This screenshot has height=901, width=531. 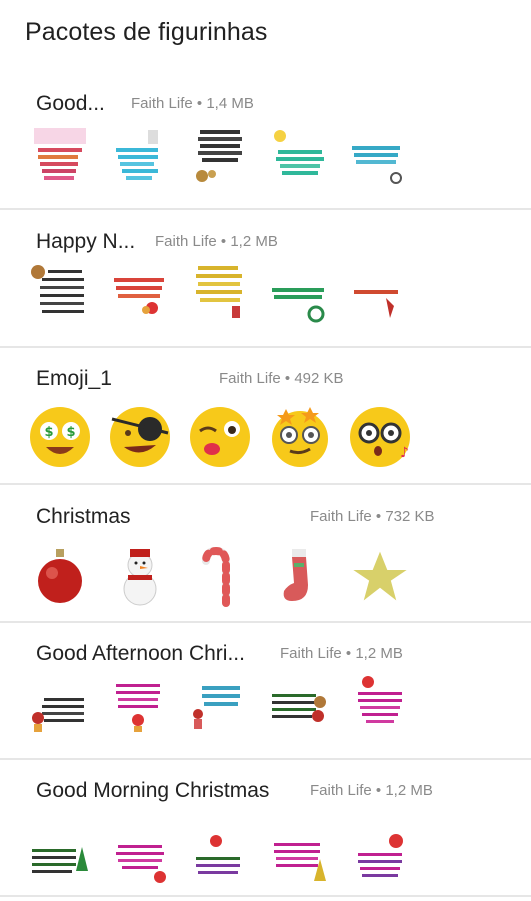 What do you see at coordinates (300, 437) in the screenshot?
I see `dizzy-stars-emoji-icon` at bounding box center [300, 437].